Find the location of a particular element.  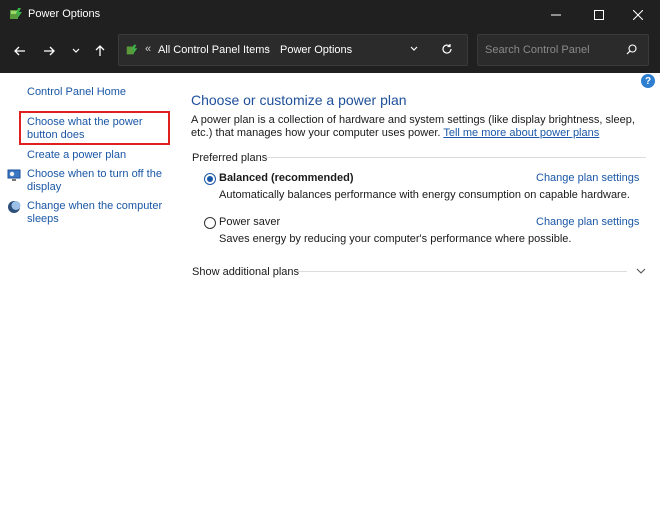

address-dropdown-button is located at coordinates (414, 50).